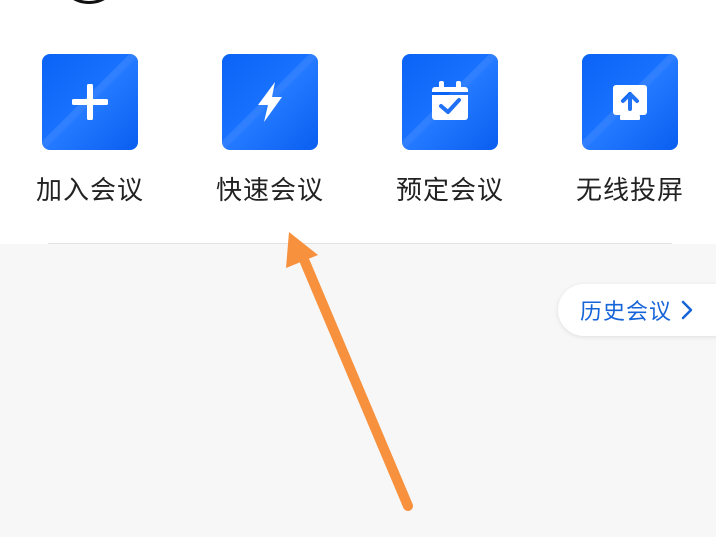 The width and height of the screenshot is (716, 537). Describe the element at coordinates (629, 191) in the screenshot. I see `wireless-cast-label: 无线投屏` at that location.